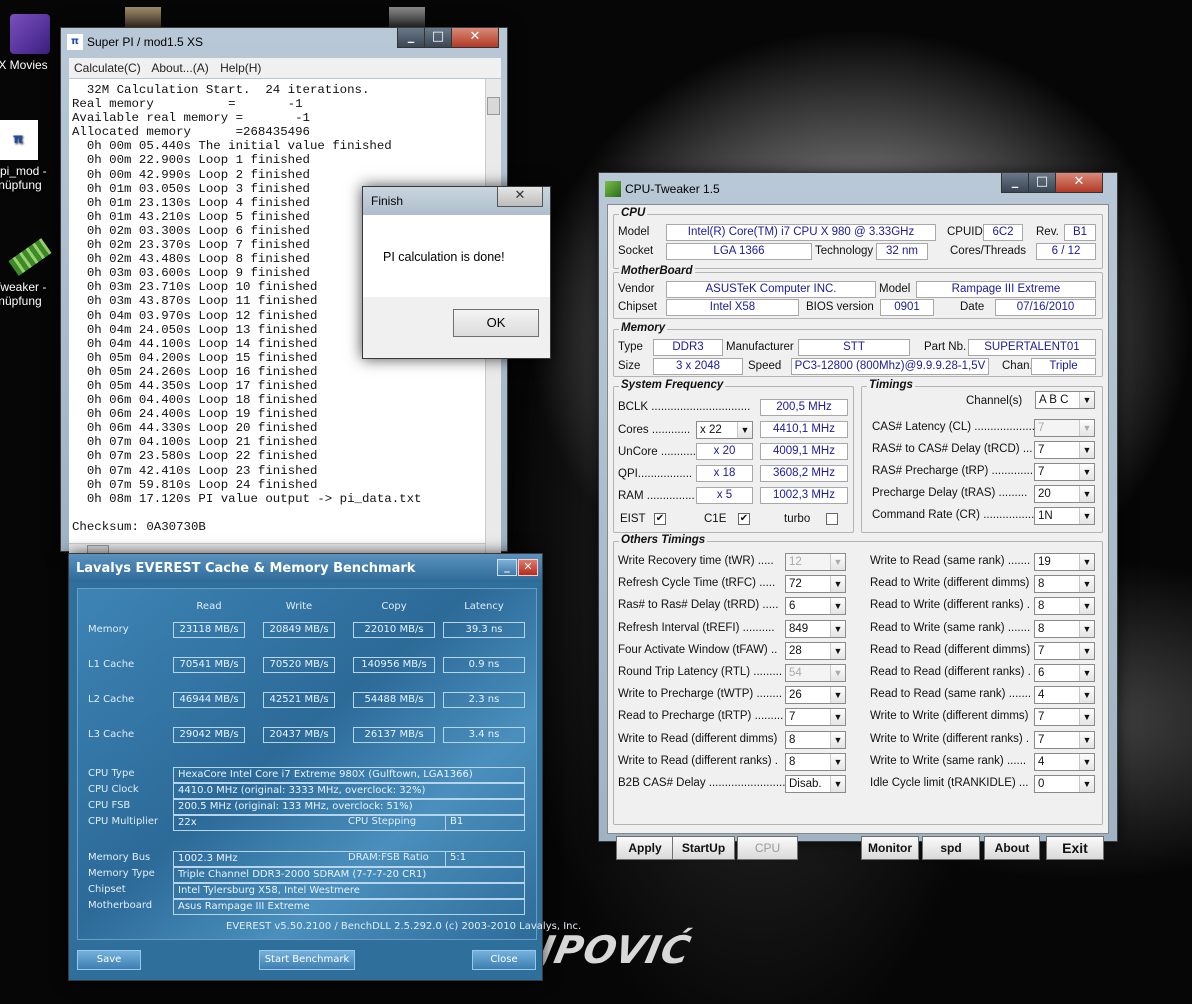 This screenshot has width=1192, height=1004. Describe the element at coordinates (890, 848) in the screenshot. I see `monitor-button: Monitor` at that location.